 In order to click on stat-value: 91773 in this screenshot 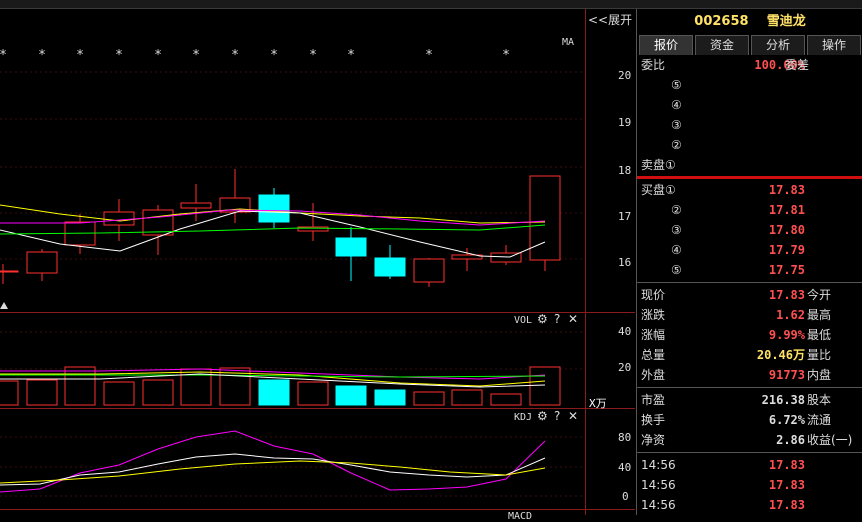, I will do `click(786, 375)`.